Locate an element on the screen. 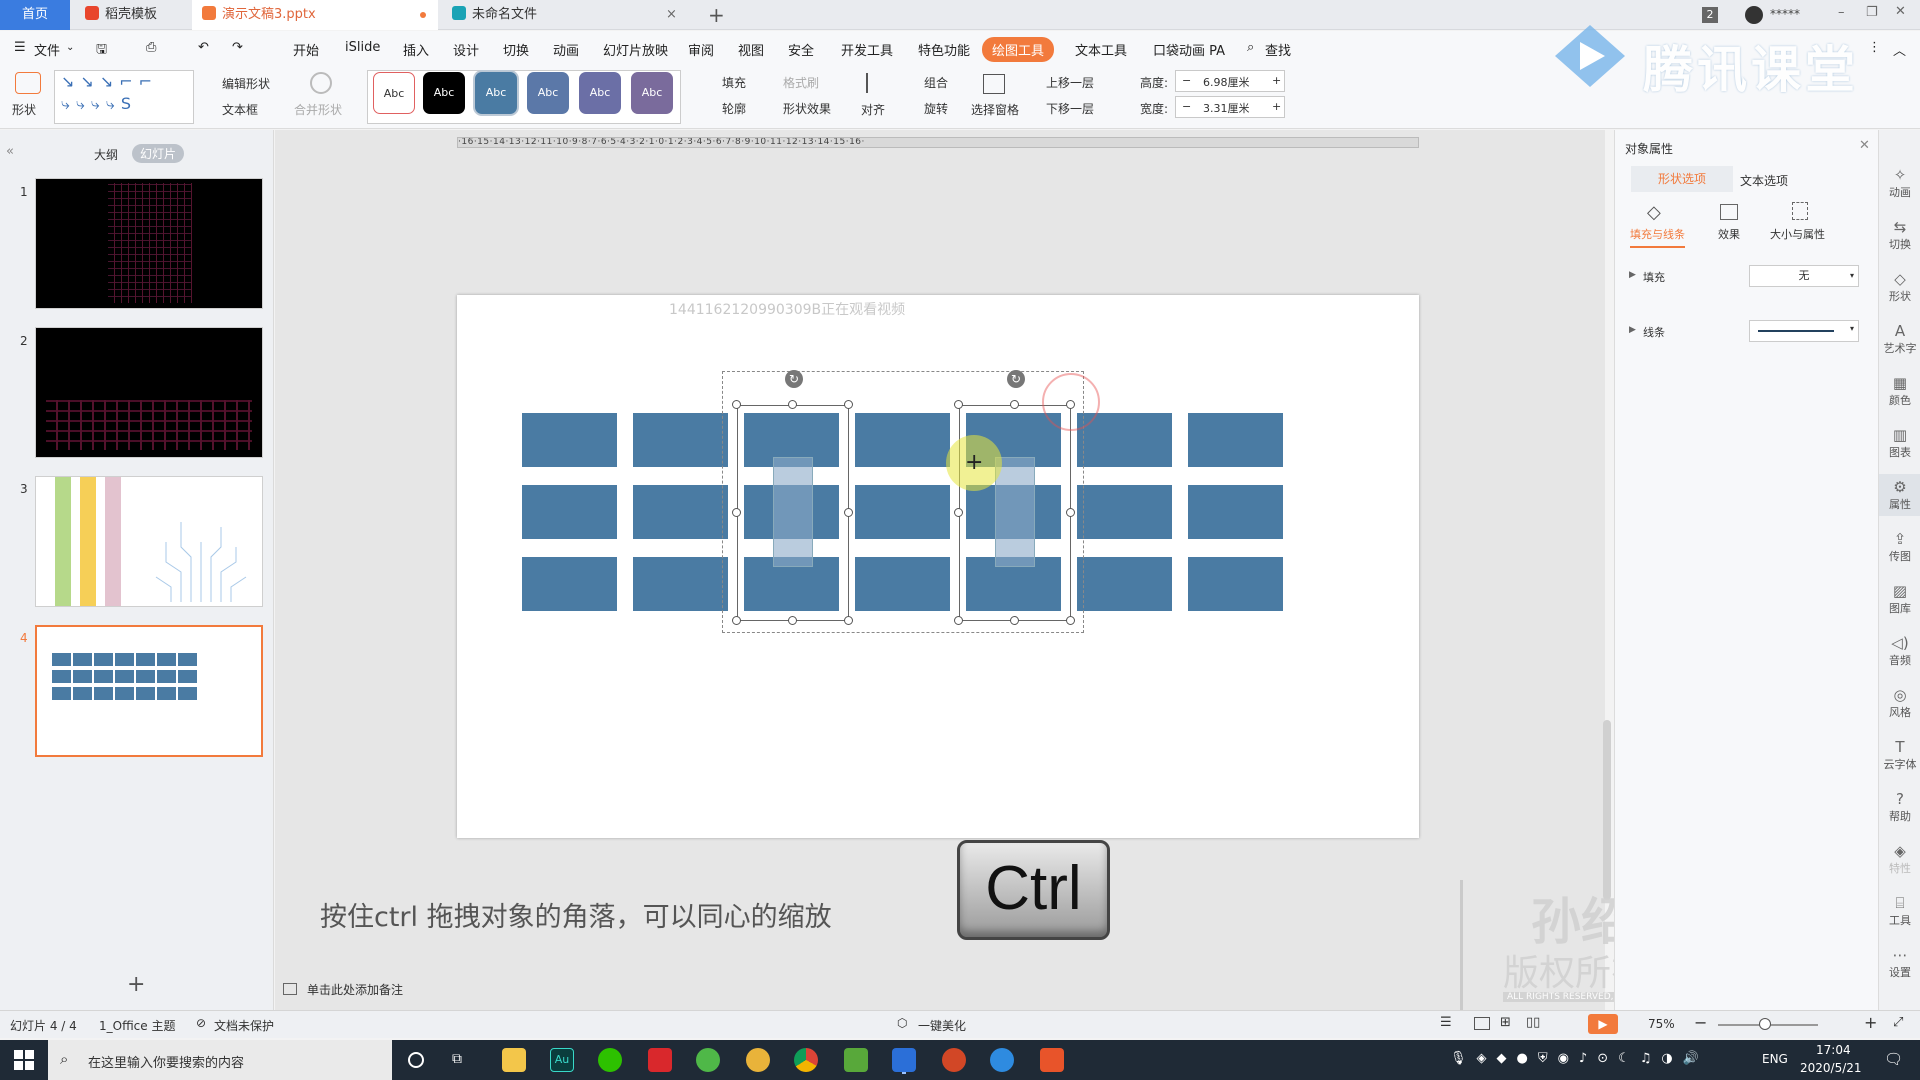 The width and height of the screenshot is (1920, 1080). fill-select: 无 ▾ is located at coordinates (1804, 276).